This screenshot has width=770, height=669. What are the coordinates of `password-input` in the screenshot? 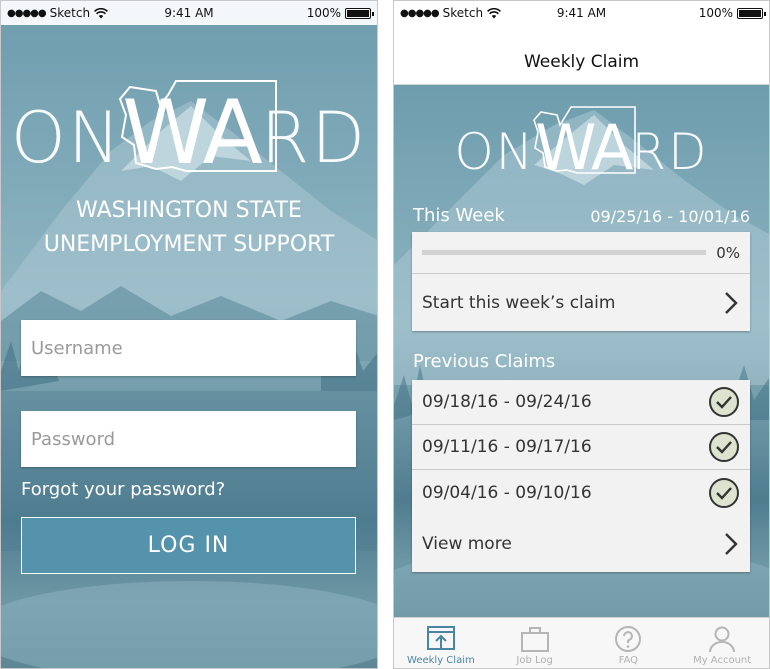 It's located at (188, 439).